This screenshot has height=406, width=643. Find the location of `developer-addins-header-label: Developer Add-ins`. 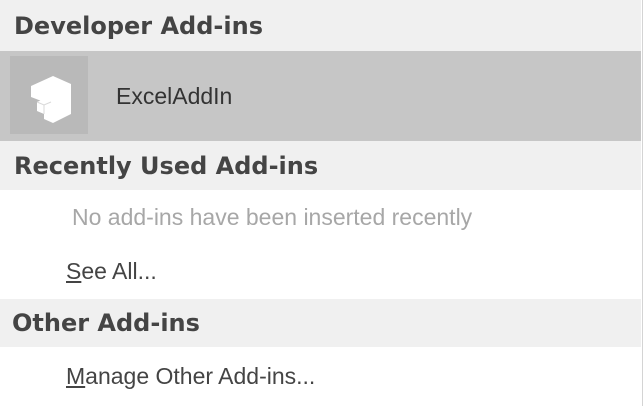

developer-addins-header-label: Developer Add-ins is located at coordinates (138, 25).